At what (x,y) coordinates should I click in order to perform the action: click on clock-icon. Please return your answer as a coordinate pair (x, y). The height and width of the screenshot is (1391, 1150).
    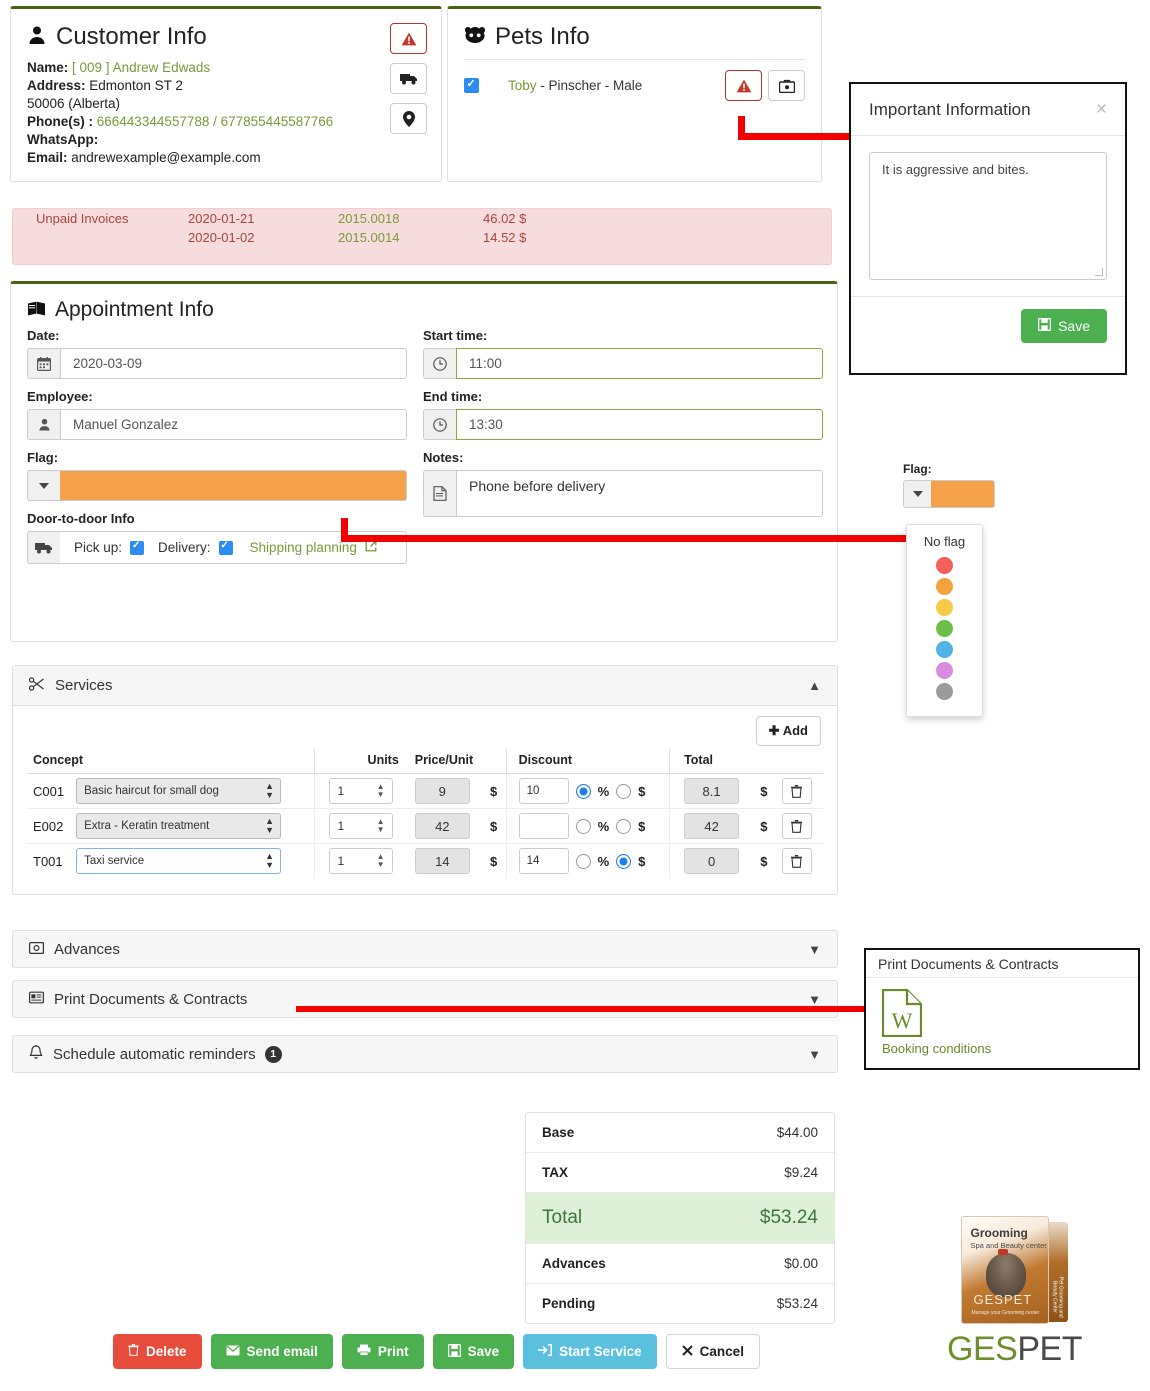
    Looking at the image, I should click on (439, 424).